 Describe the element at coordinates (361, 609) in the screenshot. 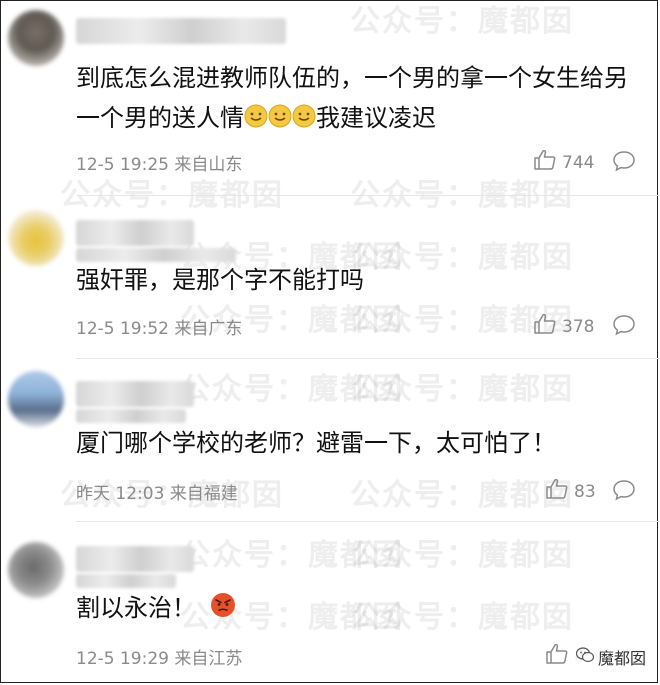

I see `comment-text: 割以永治！` at that location.